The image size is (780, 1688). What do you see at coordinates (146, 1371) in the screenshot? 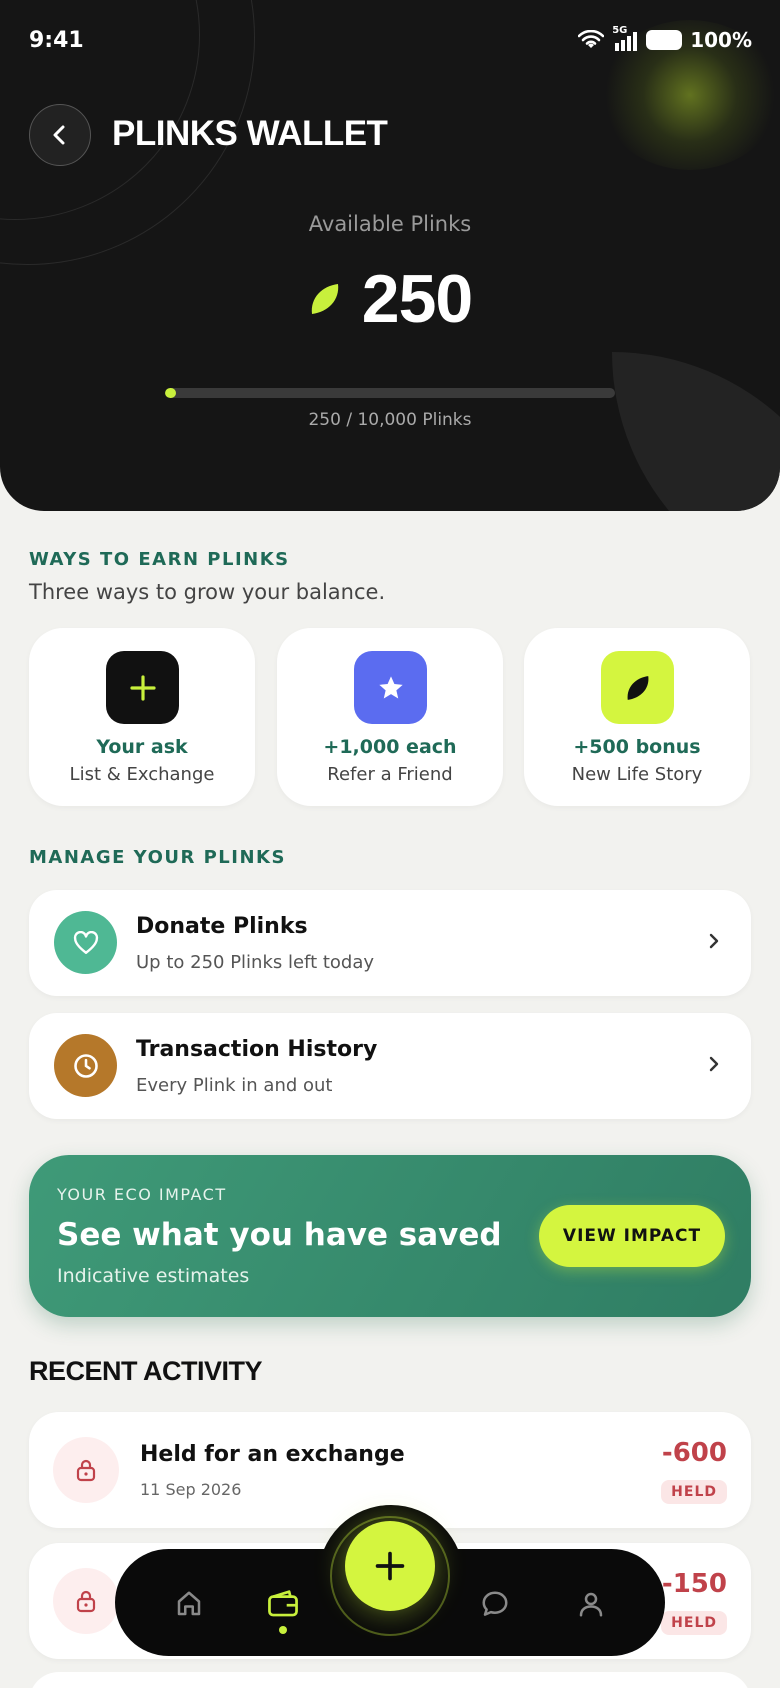
I see `recent-activity-title: RECENT ACTIVITY` at bounding box center [146, 1371].